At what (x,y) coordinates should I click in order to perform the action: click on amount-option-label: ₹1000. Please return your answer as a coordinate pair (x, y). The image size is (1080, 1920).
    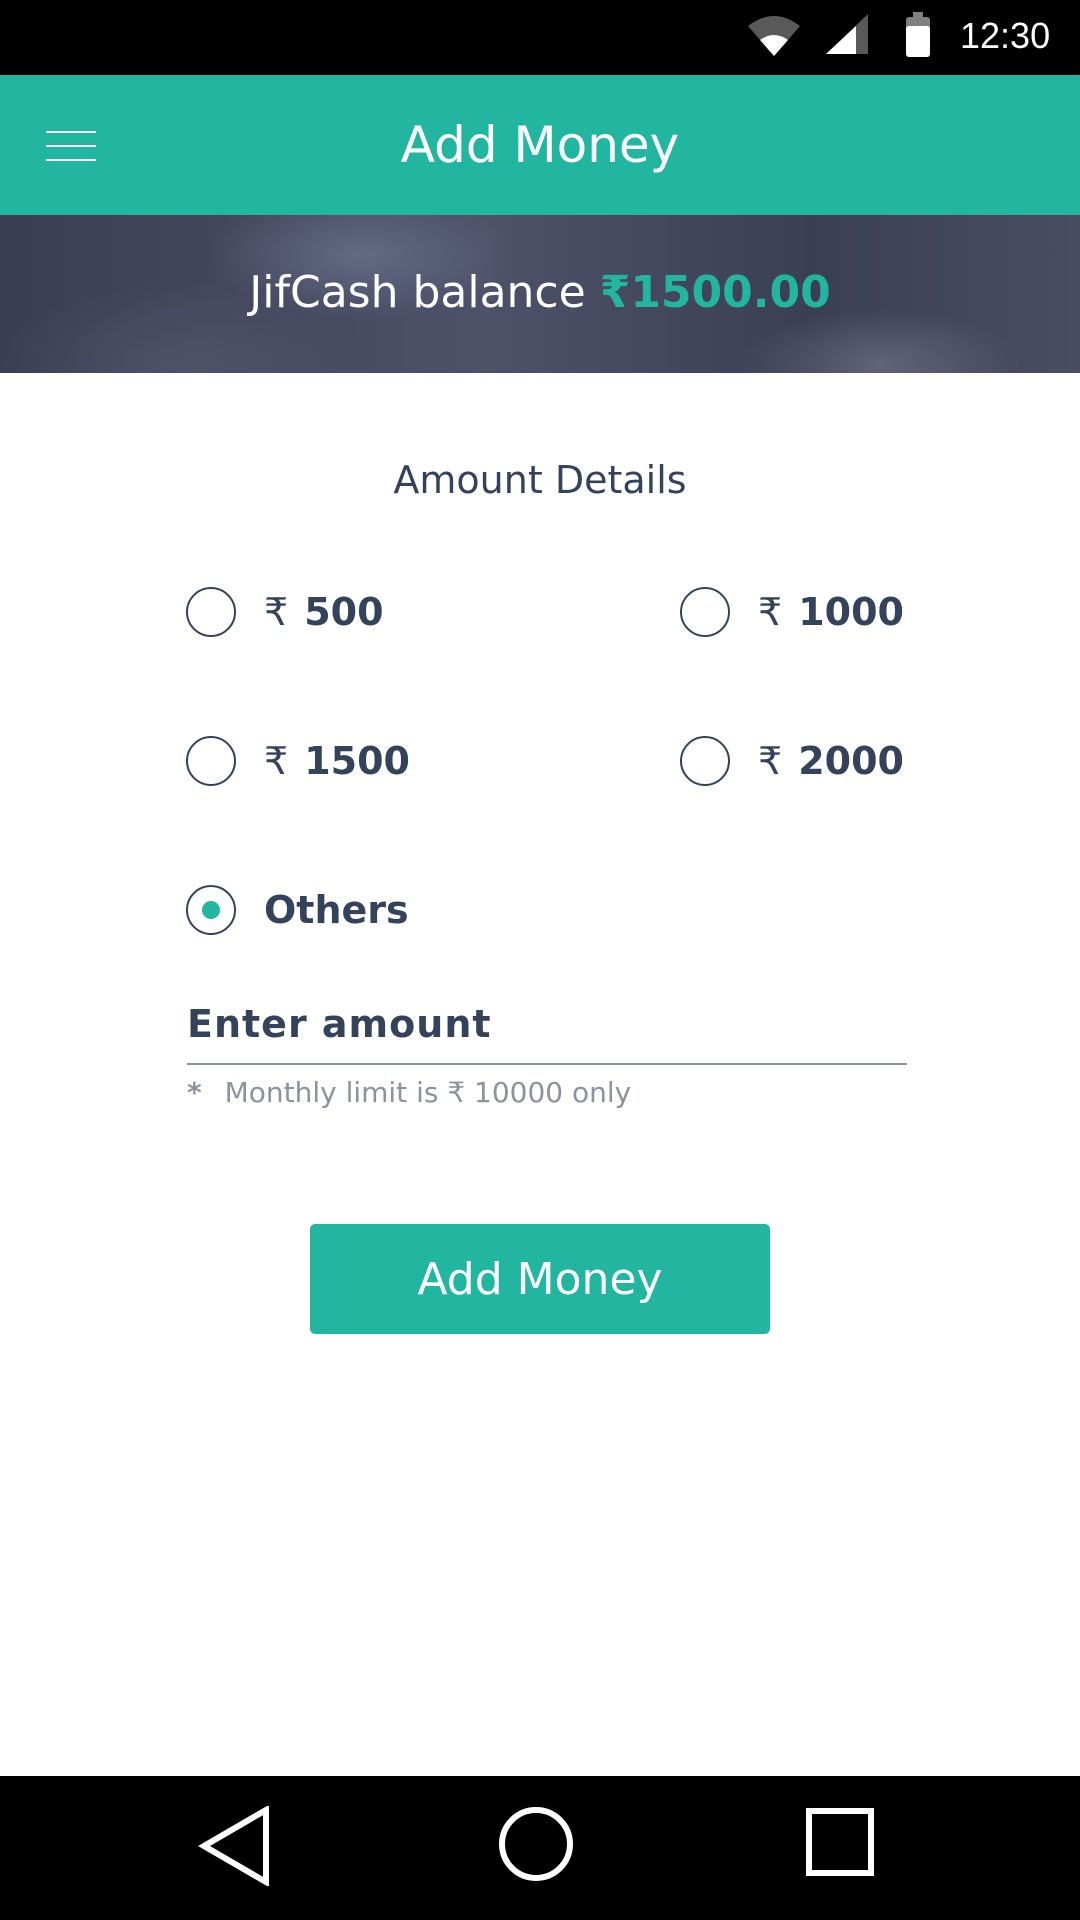
    Looking at the image, I should click on (831, 612).